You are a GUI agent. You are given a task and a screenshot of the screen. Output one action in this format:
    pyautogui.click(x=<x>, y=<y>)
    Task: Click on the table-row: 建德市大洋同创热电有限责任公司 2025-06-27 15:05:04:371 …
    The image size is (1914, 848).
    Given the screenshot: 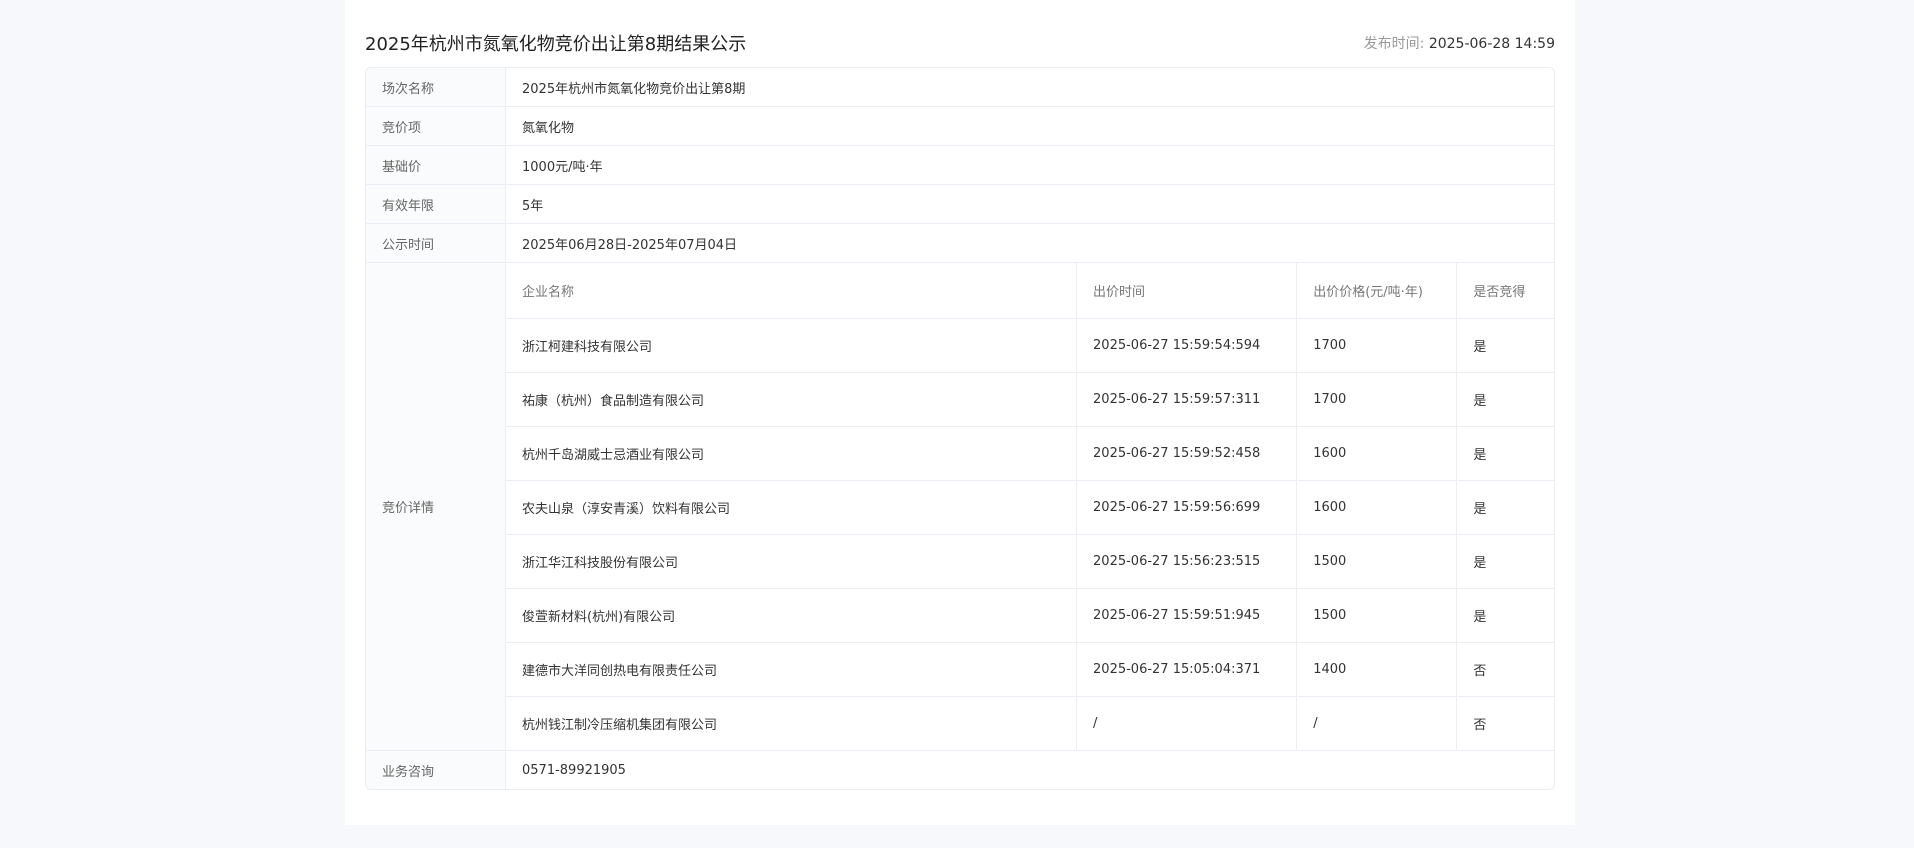 What is the action you would take?
    pyautogui.click(x=1030, y=669)
    